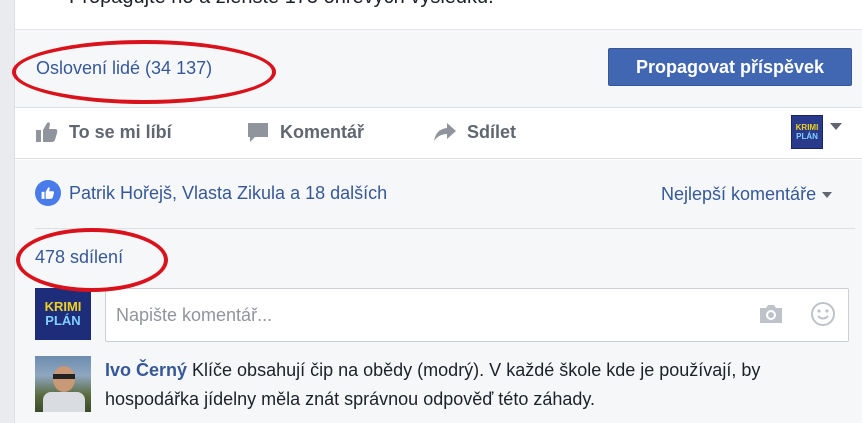 Image resolution: width=862 pixels, height=423 pixels. I want to click on share-button: Sdílet, so click(474, 132).